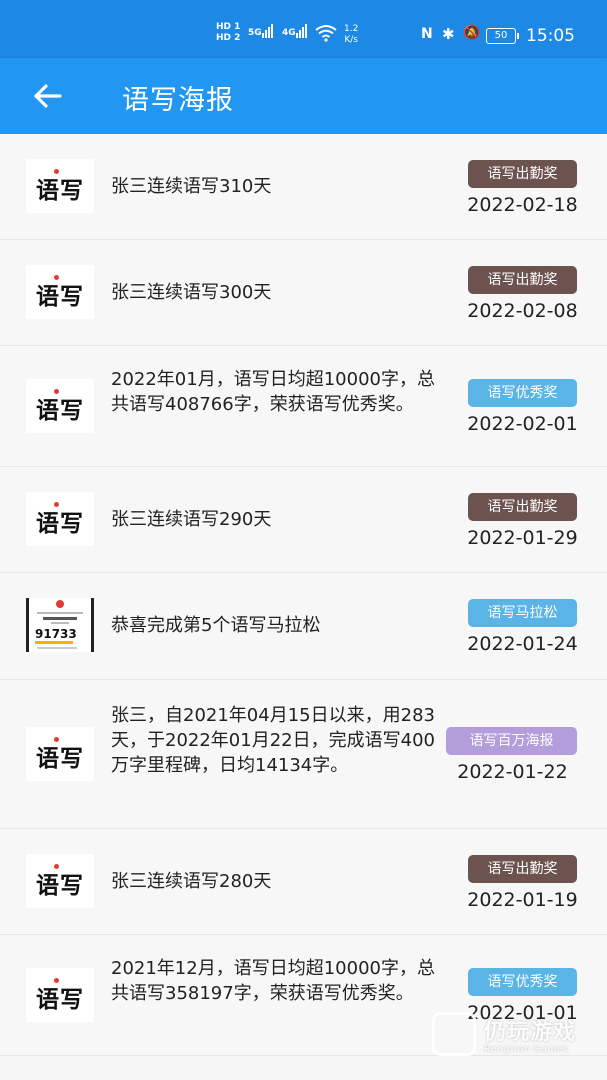  What do you see at coordinates (472, 33) in the screenshot?
I see `mute-bell-icon: 🔕` at bounding box center [472, 33].